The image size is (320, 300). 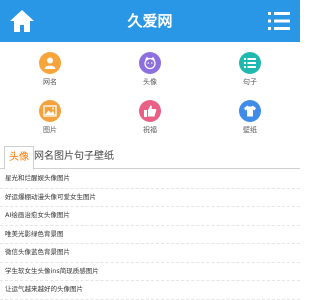 I want to click on person-icon, so click(x=50, y=63).